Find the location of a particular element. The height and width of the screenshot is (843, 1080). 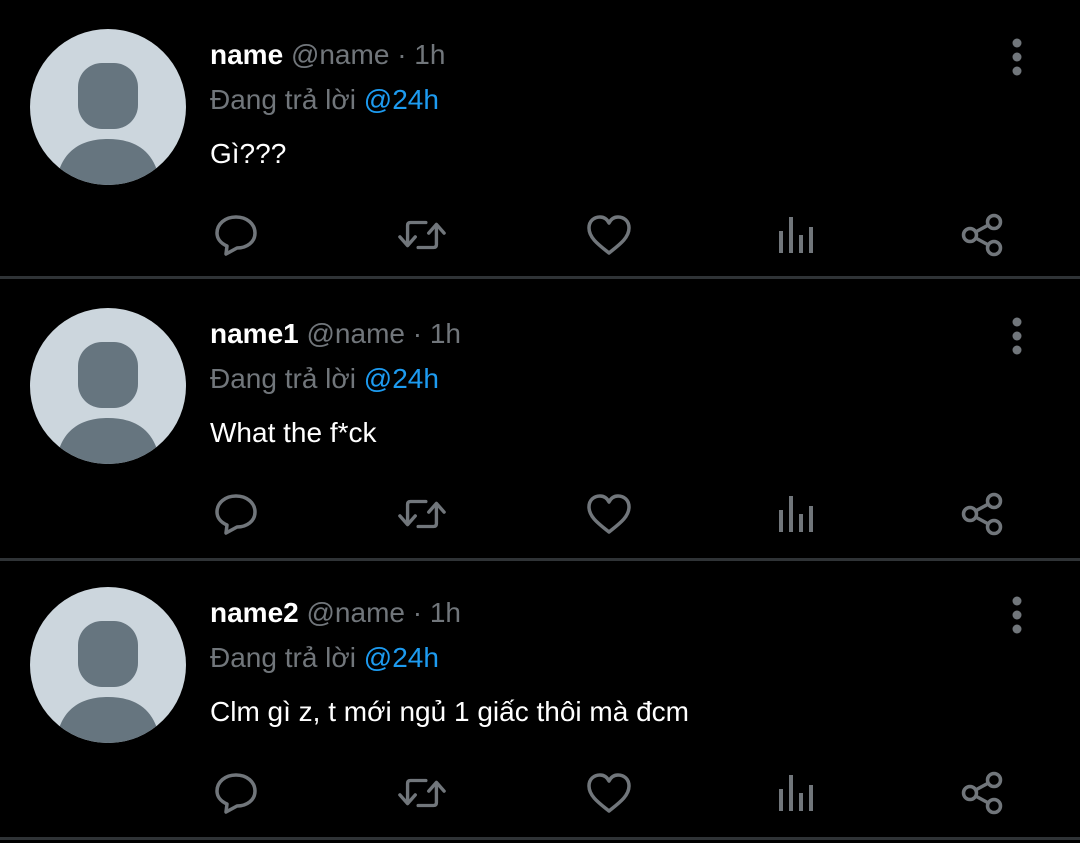

tweet-header: name @name · 1h is located at coordinates (327, 55).